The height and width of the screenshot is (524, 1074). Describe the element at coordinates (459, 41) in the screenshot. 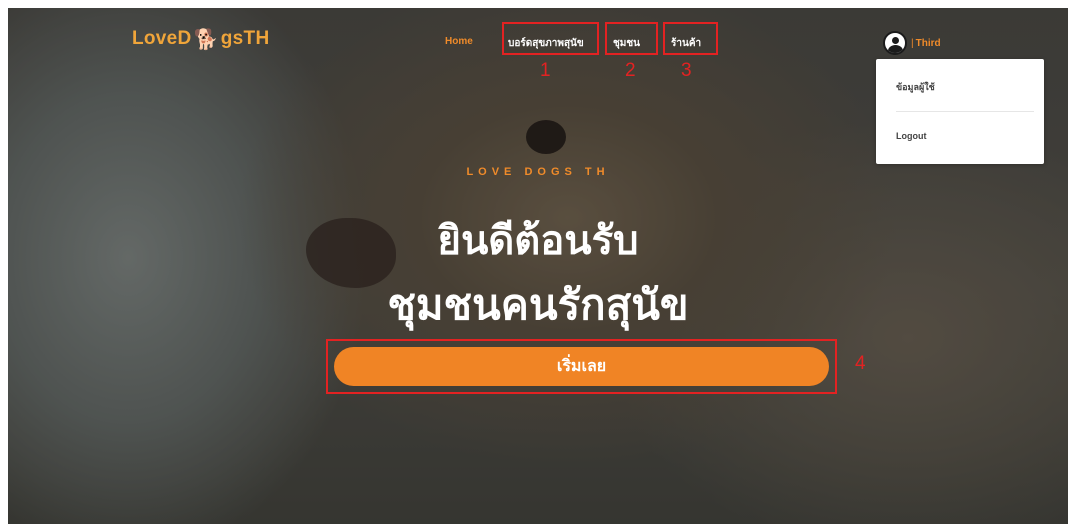

I see `nav-home: Home` at that location.